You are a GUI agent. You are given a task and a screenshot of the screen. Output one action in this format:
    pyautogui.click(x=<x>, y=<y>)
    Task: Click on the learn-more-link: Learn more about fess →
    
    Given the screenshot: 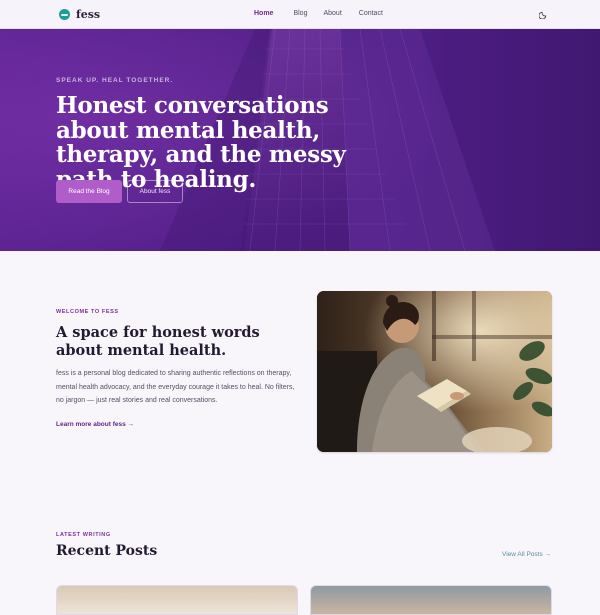 What is the action you would take?
    pyautogui.click(x=95, y=424)
    